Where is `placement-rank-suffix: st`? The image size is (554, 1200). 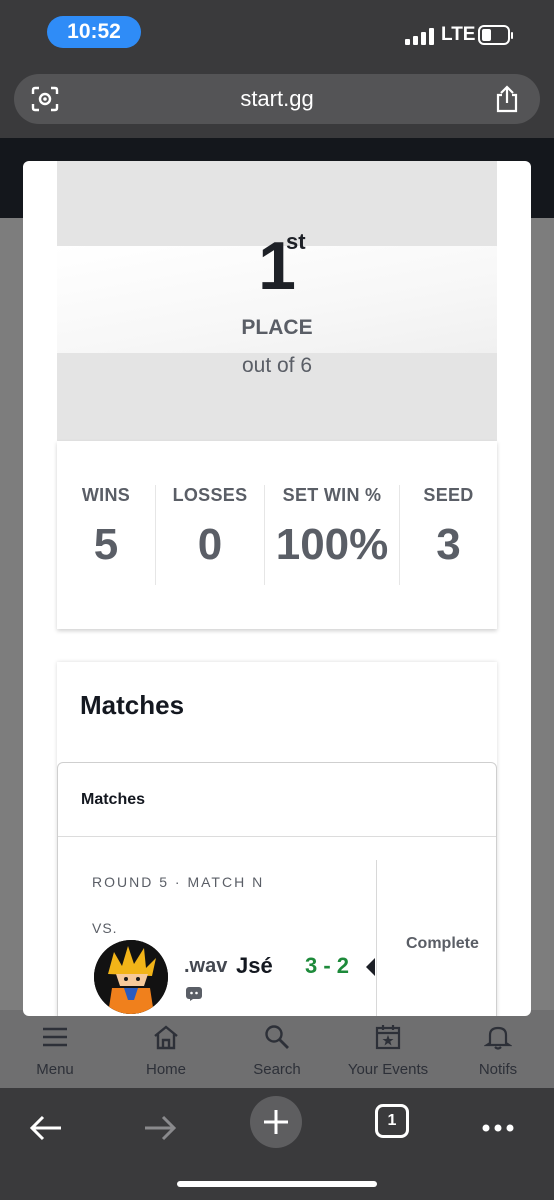
placement-rank-suffix: st is located at coordinates (296, 241).